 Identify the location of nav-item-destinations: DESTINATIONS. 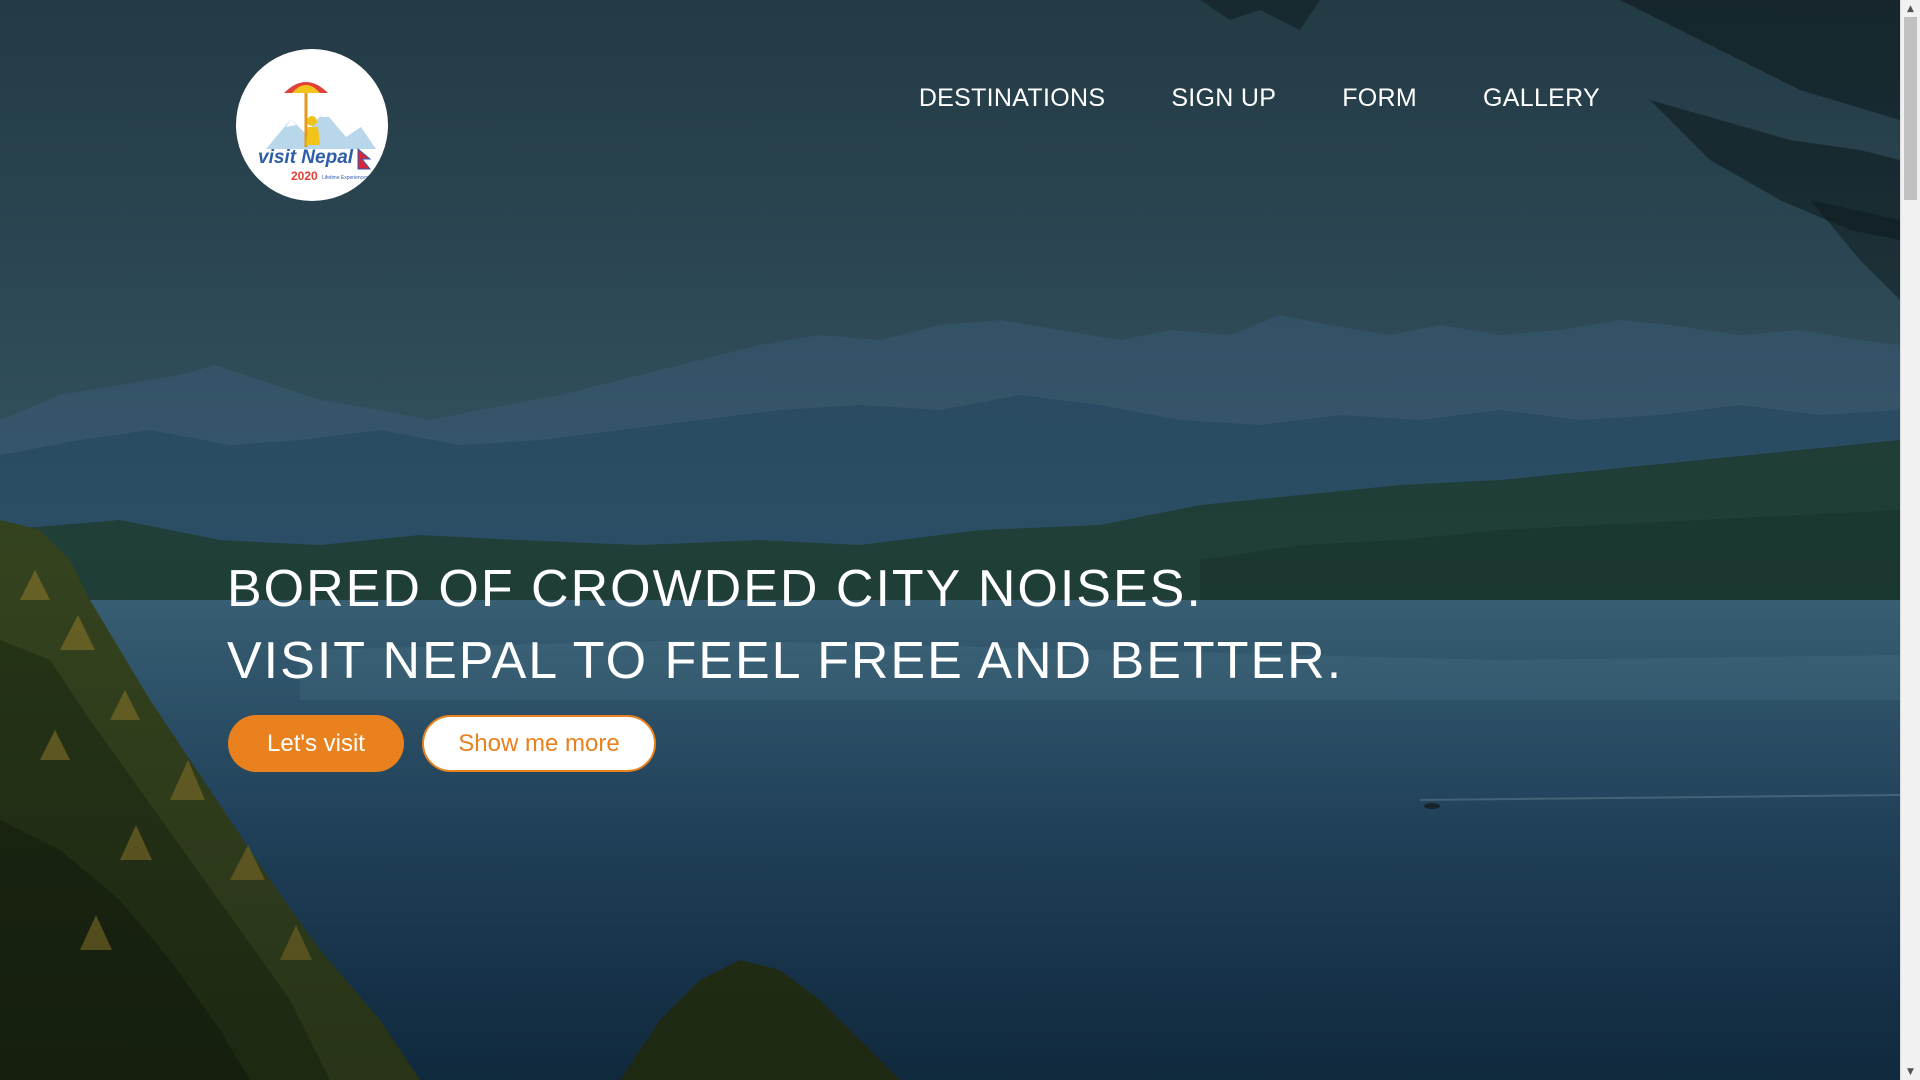
(1012, 98).